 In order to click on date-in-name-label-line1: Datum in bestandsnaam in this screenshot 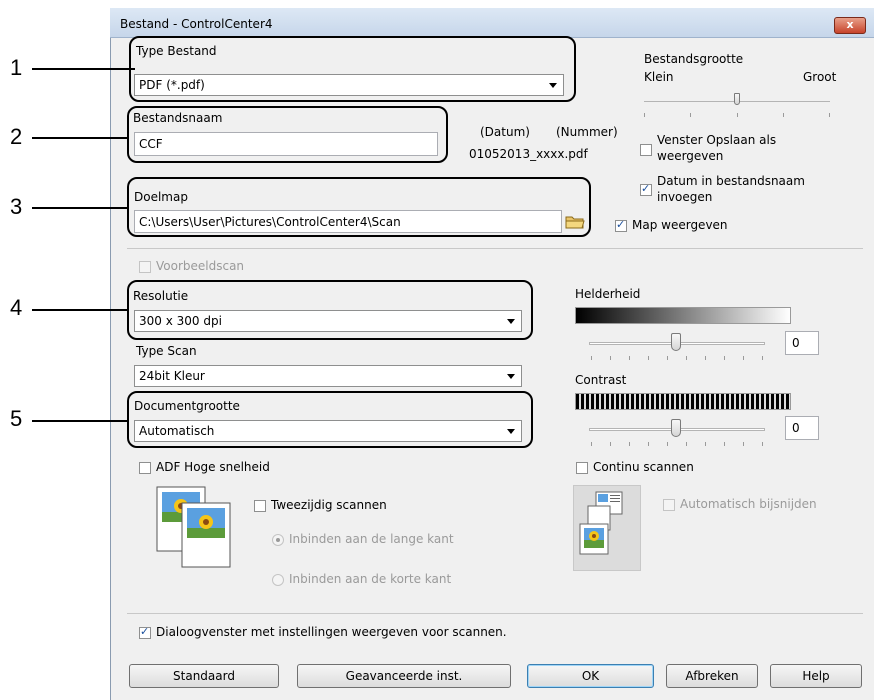, I will do `click(731, 181)`.